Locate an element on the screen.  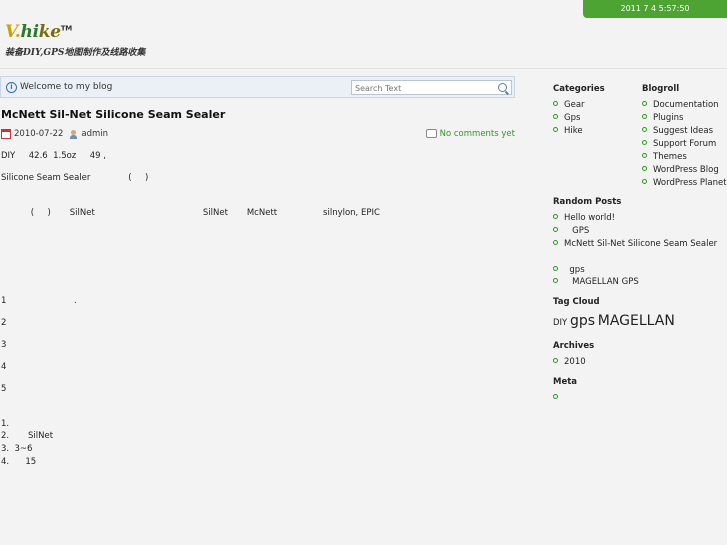
site-logo: V.hikeTM 装备DIY,GPS地图制作及线路收集 is located at coordinates (75, 40).